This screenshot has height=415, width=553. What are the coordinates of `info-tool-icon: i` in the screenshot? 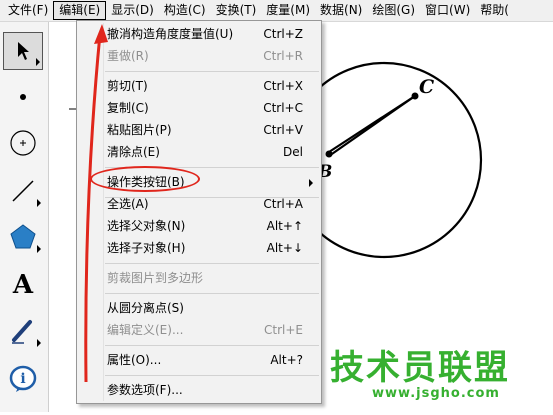 It's located at (23, 378).